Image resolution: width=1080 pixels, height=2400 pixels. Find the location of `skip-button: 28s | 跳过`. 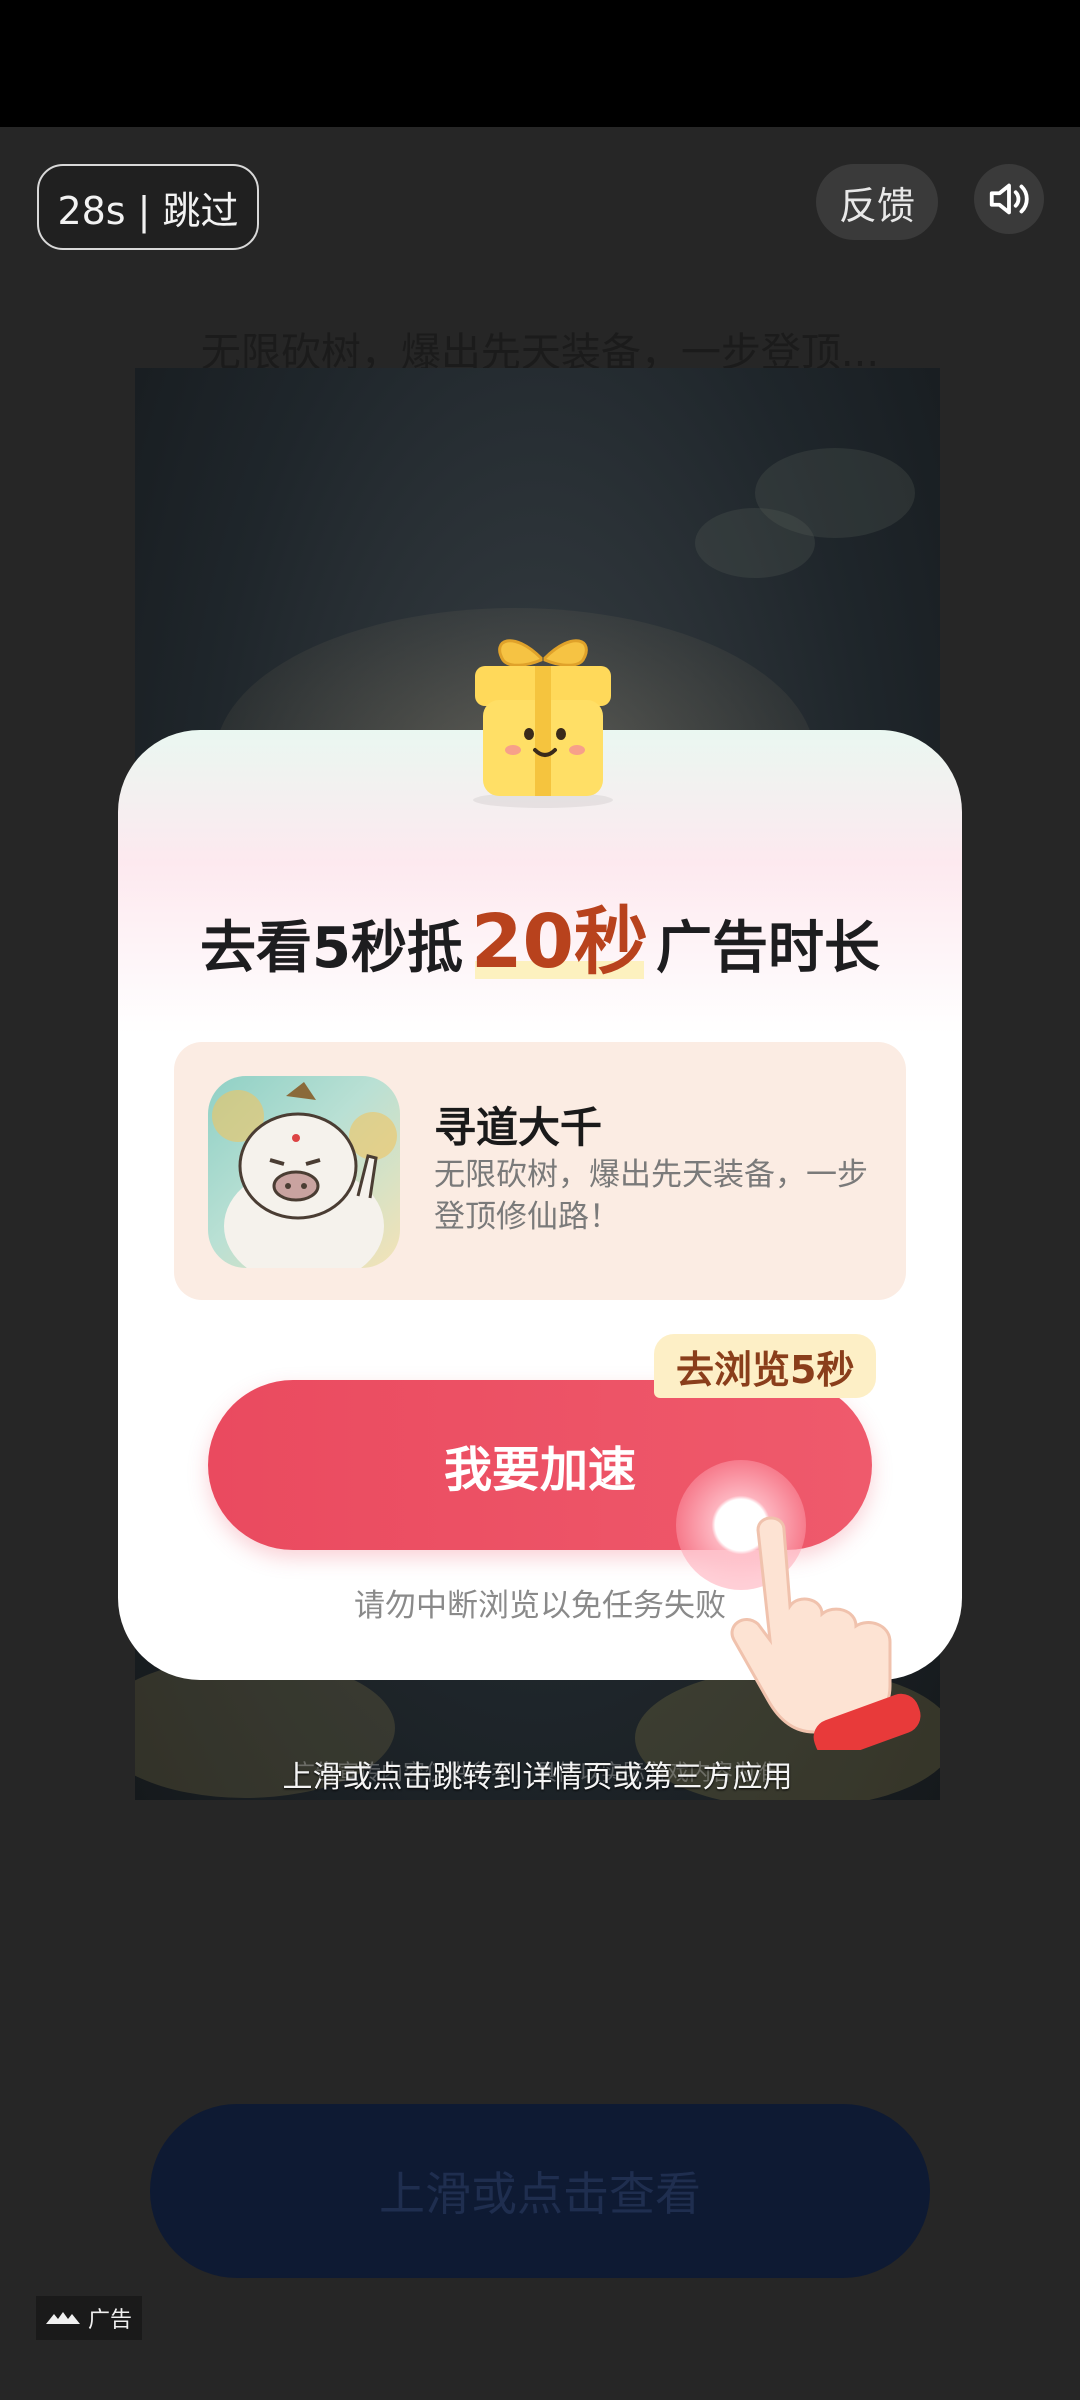

skip-button: 28s | 跳过 is located at coordinates (148, 207).